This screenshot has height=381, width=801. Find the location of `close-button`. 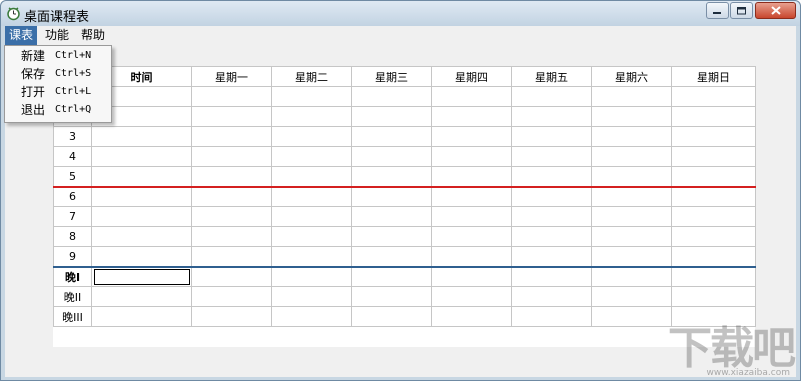

close-button is located at coordinates (775, 10).